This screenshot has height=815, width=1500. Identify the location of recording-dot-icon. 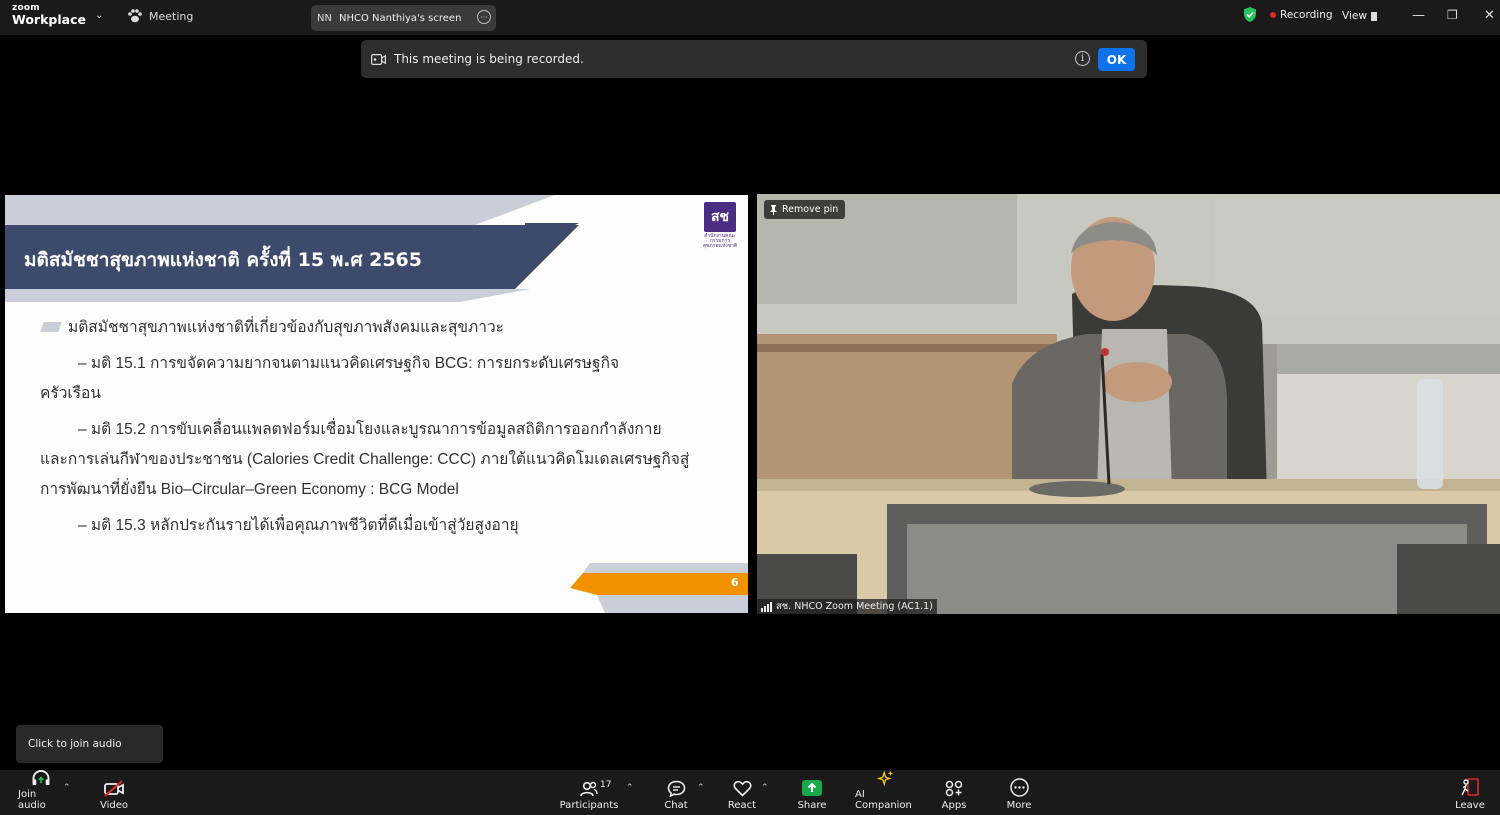
(1273, 14).